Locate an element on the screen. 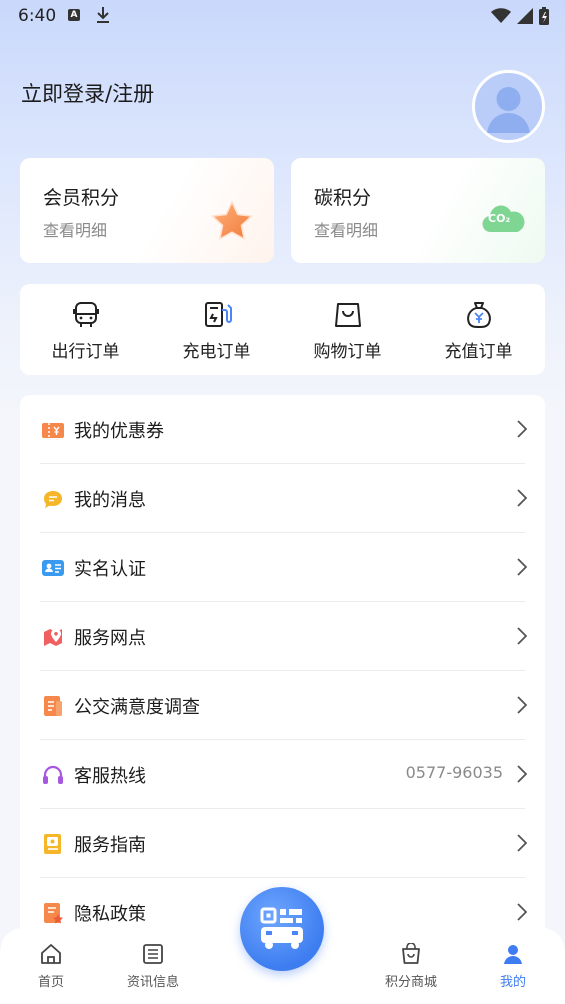 This screenshot has height=1004, width=565. keyboard-a-icon: A is located at coordinates (74, 15).